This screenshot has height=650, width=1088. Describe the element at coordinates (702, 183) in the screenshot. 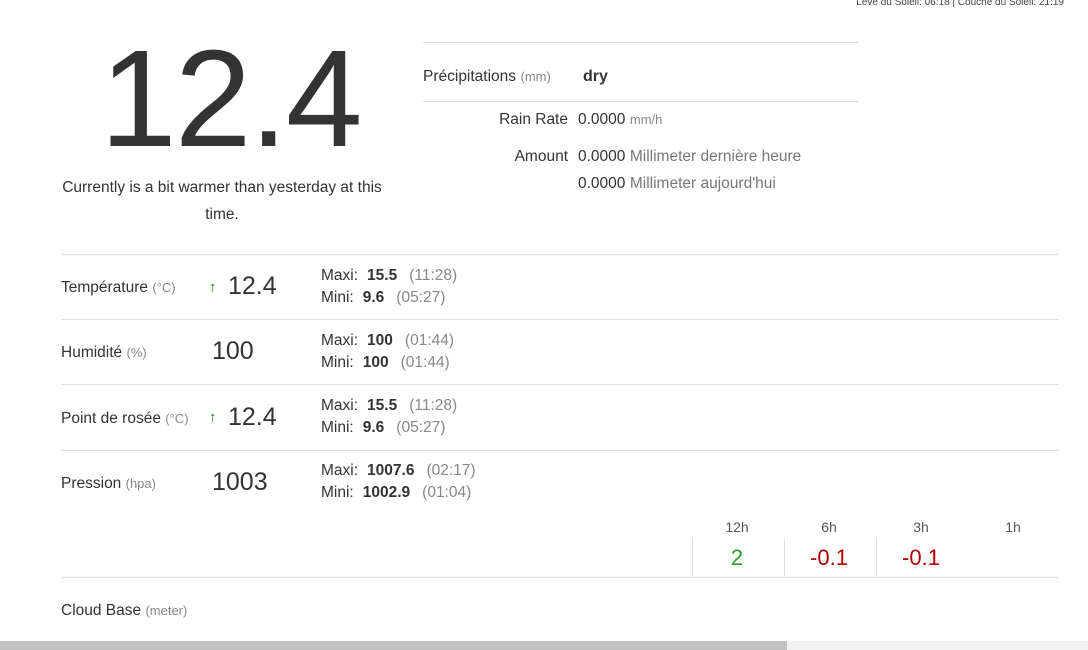

I see `amount-day-unit: Millimeter aujourd'hui` at that location.